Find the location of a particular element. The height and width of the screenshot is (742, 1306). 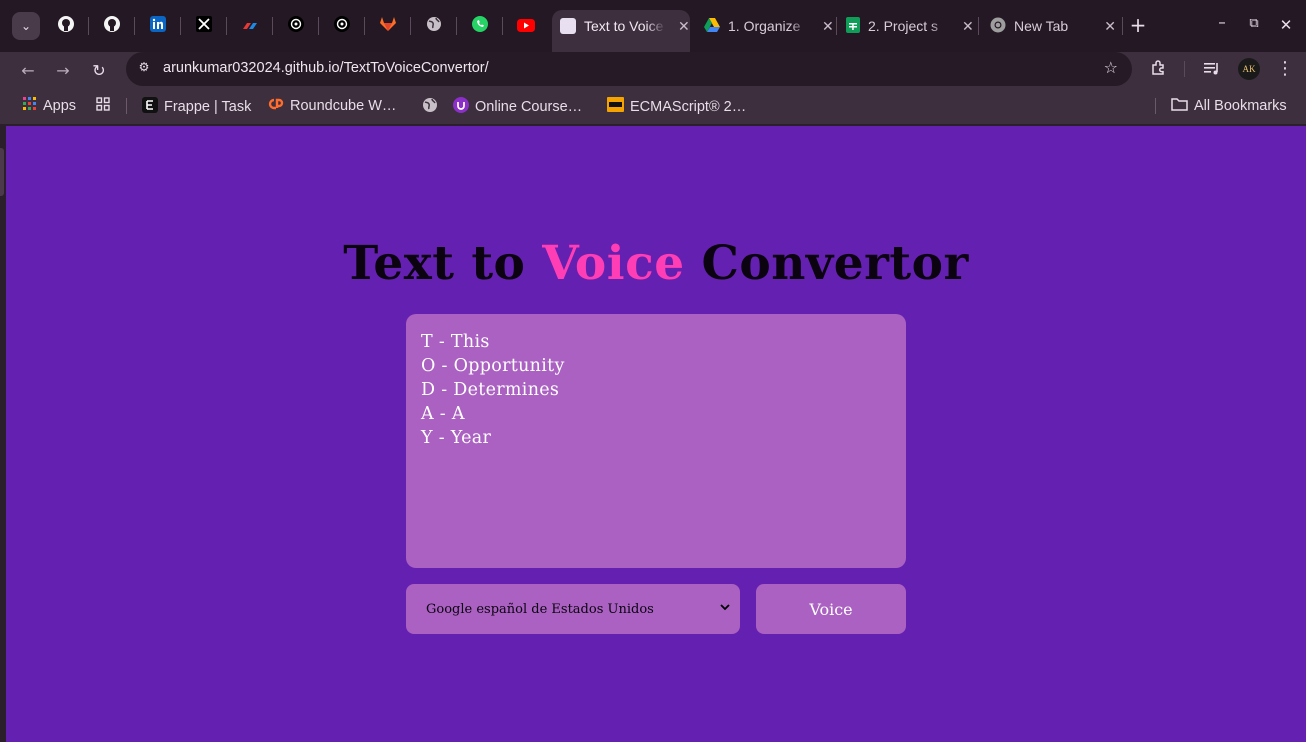

tab-text-to-voice: Text to Voice Convertor ✕ is located at coordinates (621, 31).